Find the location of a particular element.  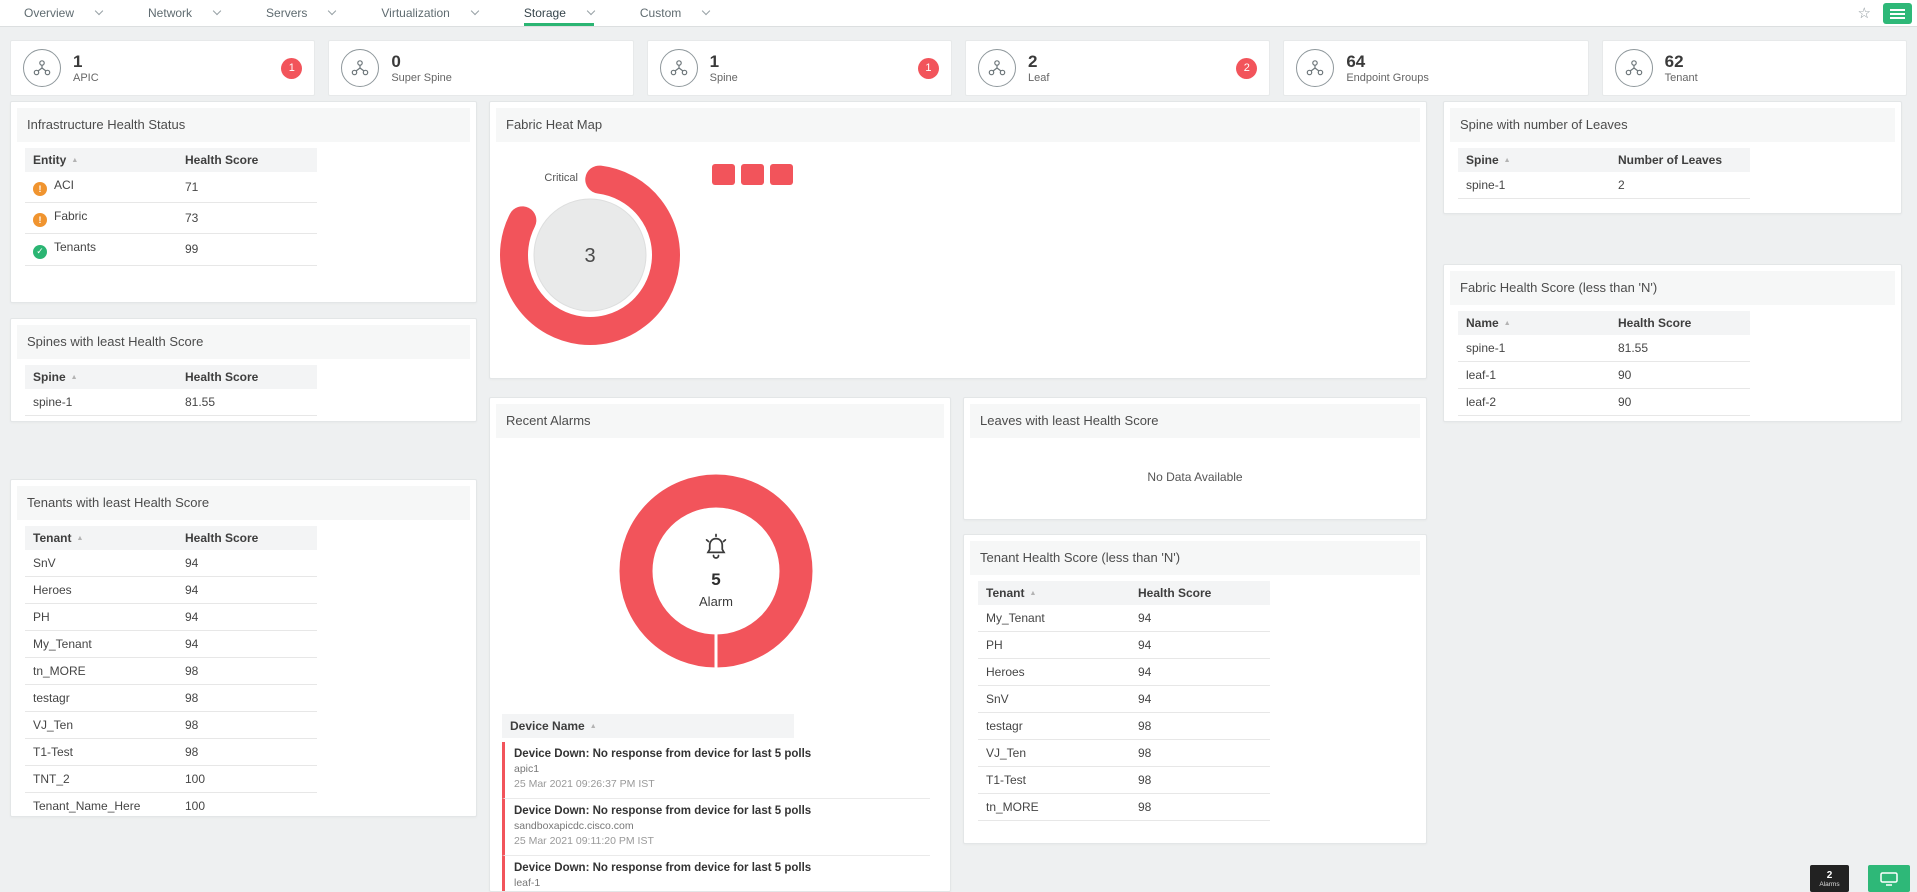

warning-icon: ! is located at coordinates (40, 189).